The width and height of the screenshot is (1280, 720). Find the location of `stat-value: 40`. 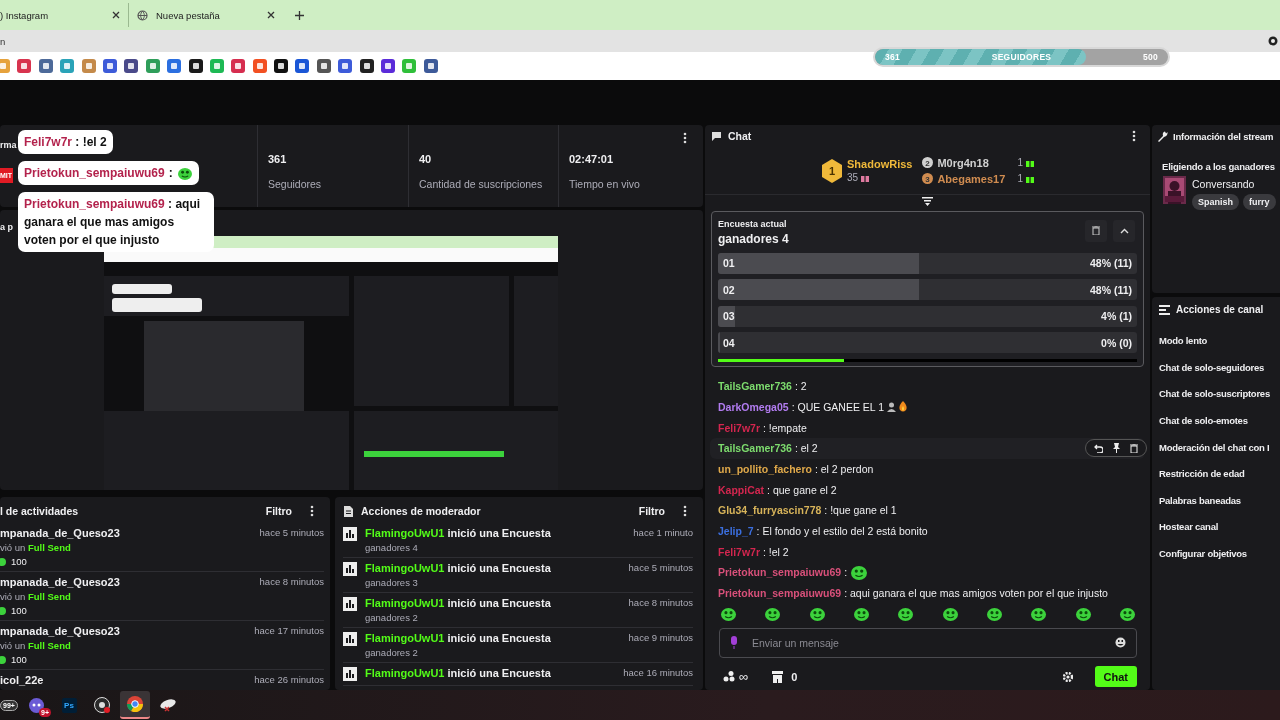

stat-value: 40 is located at coordinates (426, 159).